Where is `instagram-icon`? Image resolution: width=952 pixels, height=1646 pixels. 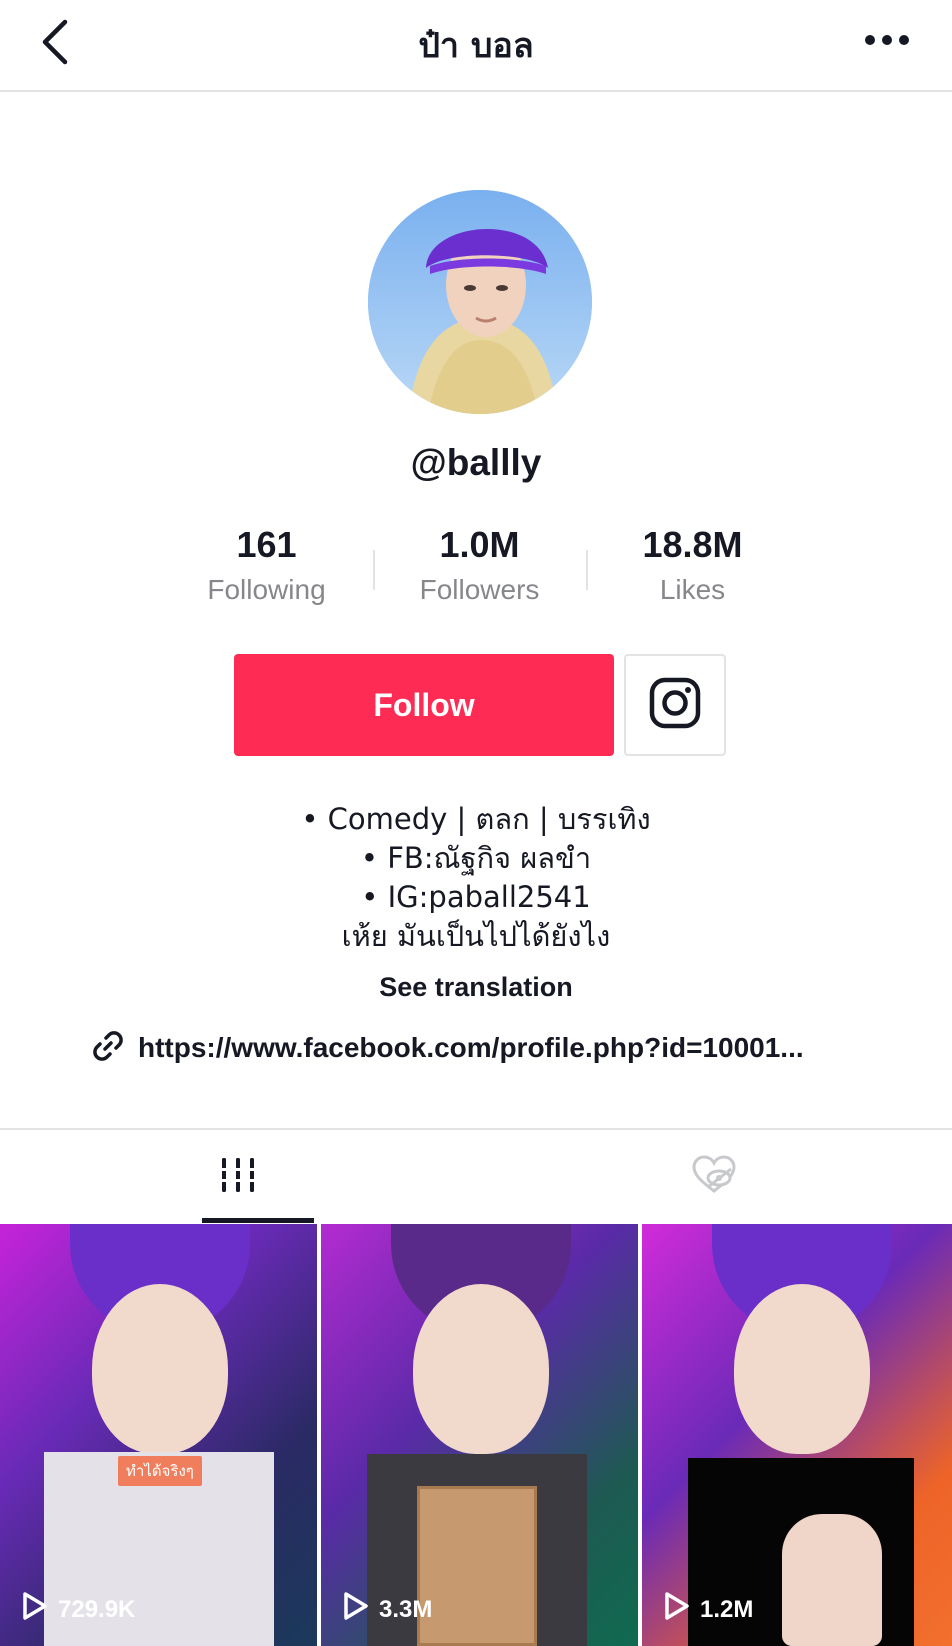 instagram-icon is located at coordinates (675, 705).